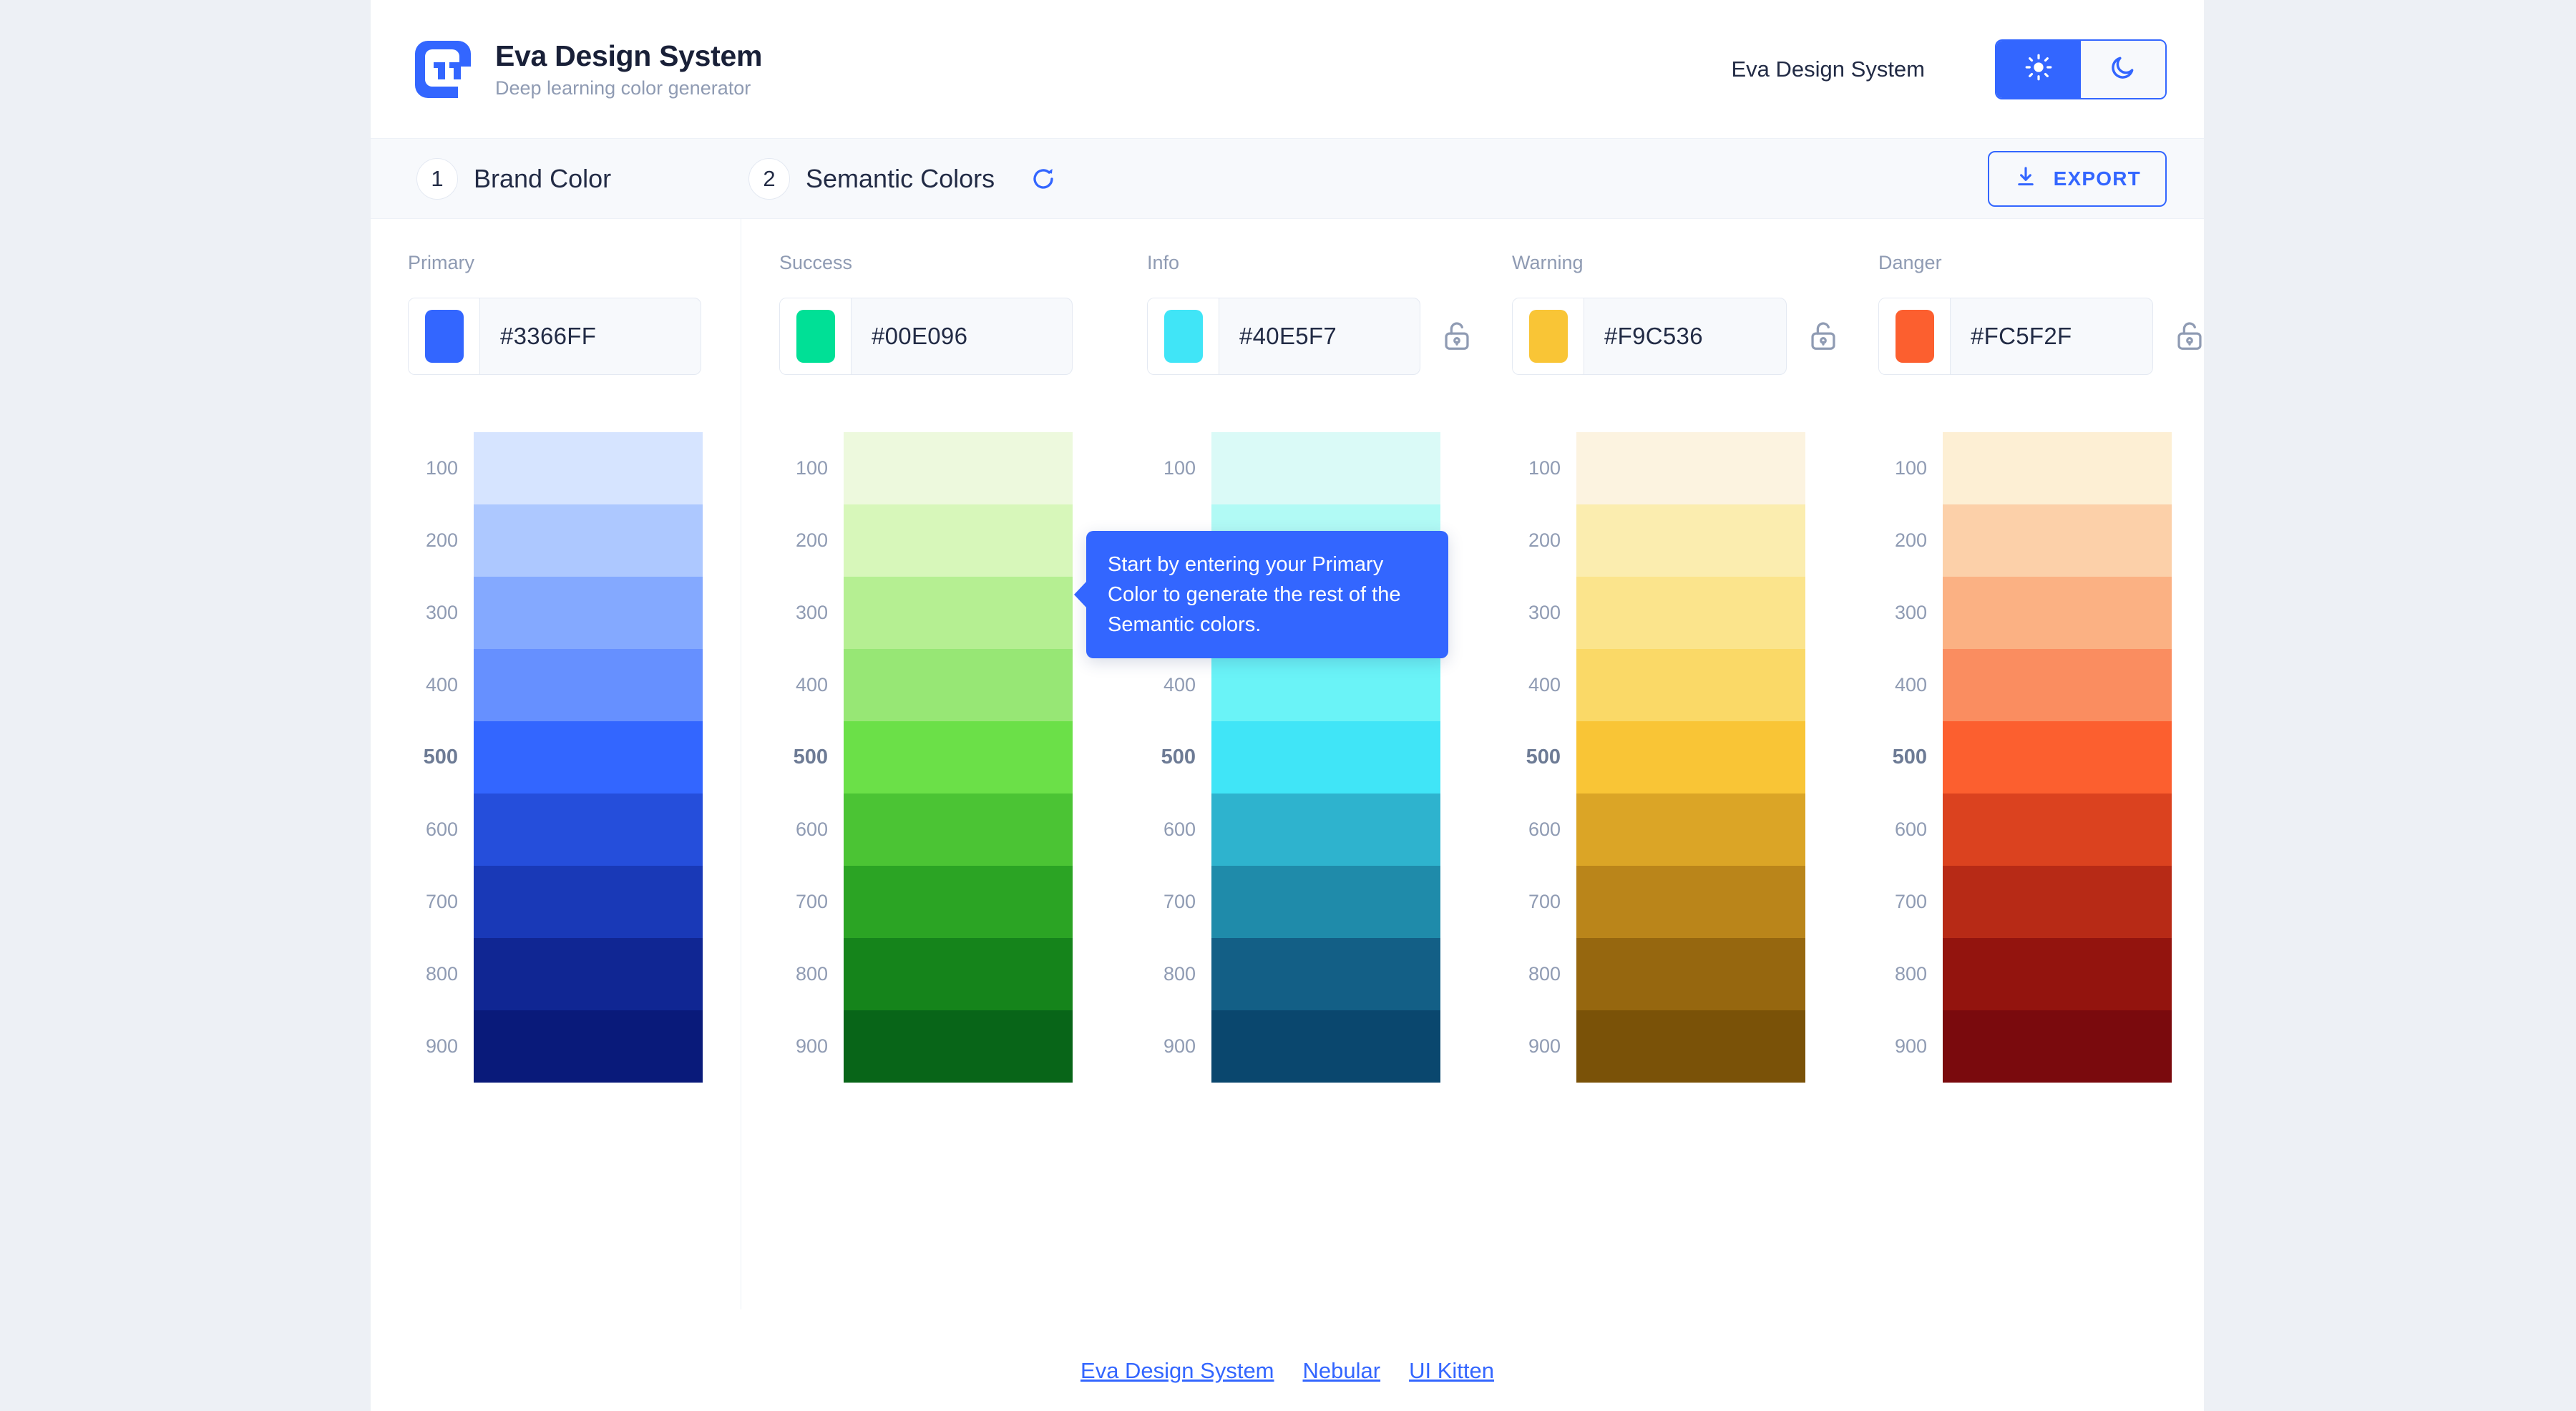 The width and height of the screenshot is (2576, 1411). I want to click on footer-link-nebular: Nebular, so click(1342, 1371).